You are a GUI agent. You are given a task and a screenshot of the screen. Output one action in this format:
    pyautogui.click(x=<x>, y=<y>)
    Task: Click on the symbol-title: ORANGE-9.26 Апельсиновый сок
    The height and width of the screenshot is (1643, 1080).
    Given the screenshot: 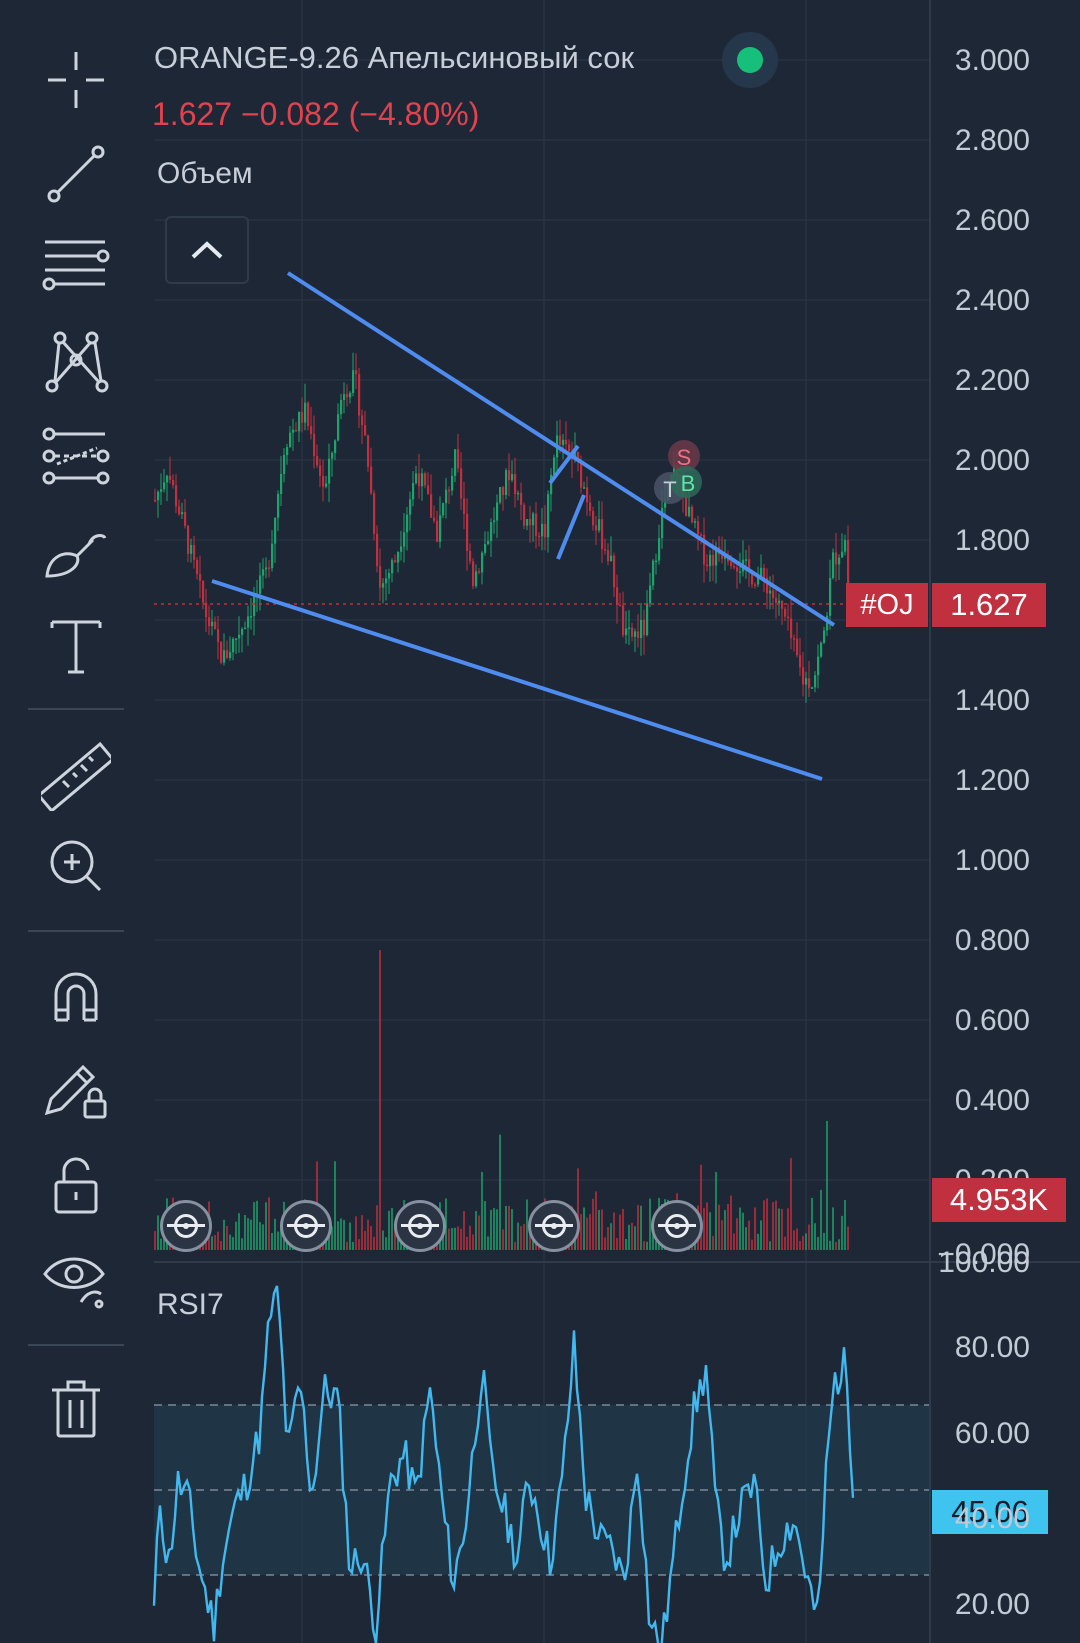 What is the action you would take?
    pyautogui.click(x=394, y=58)
    